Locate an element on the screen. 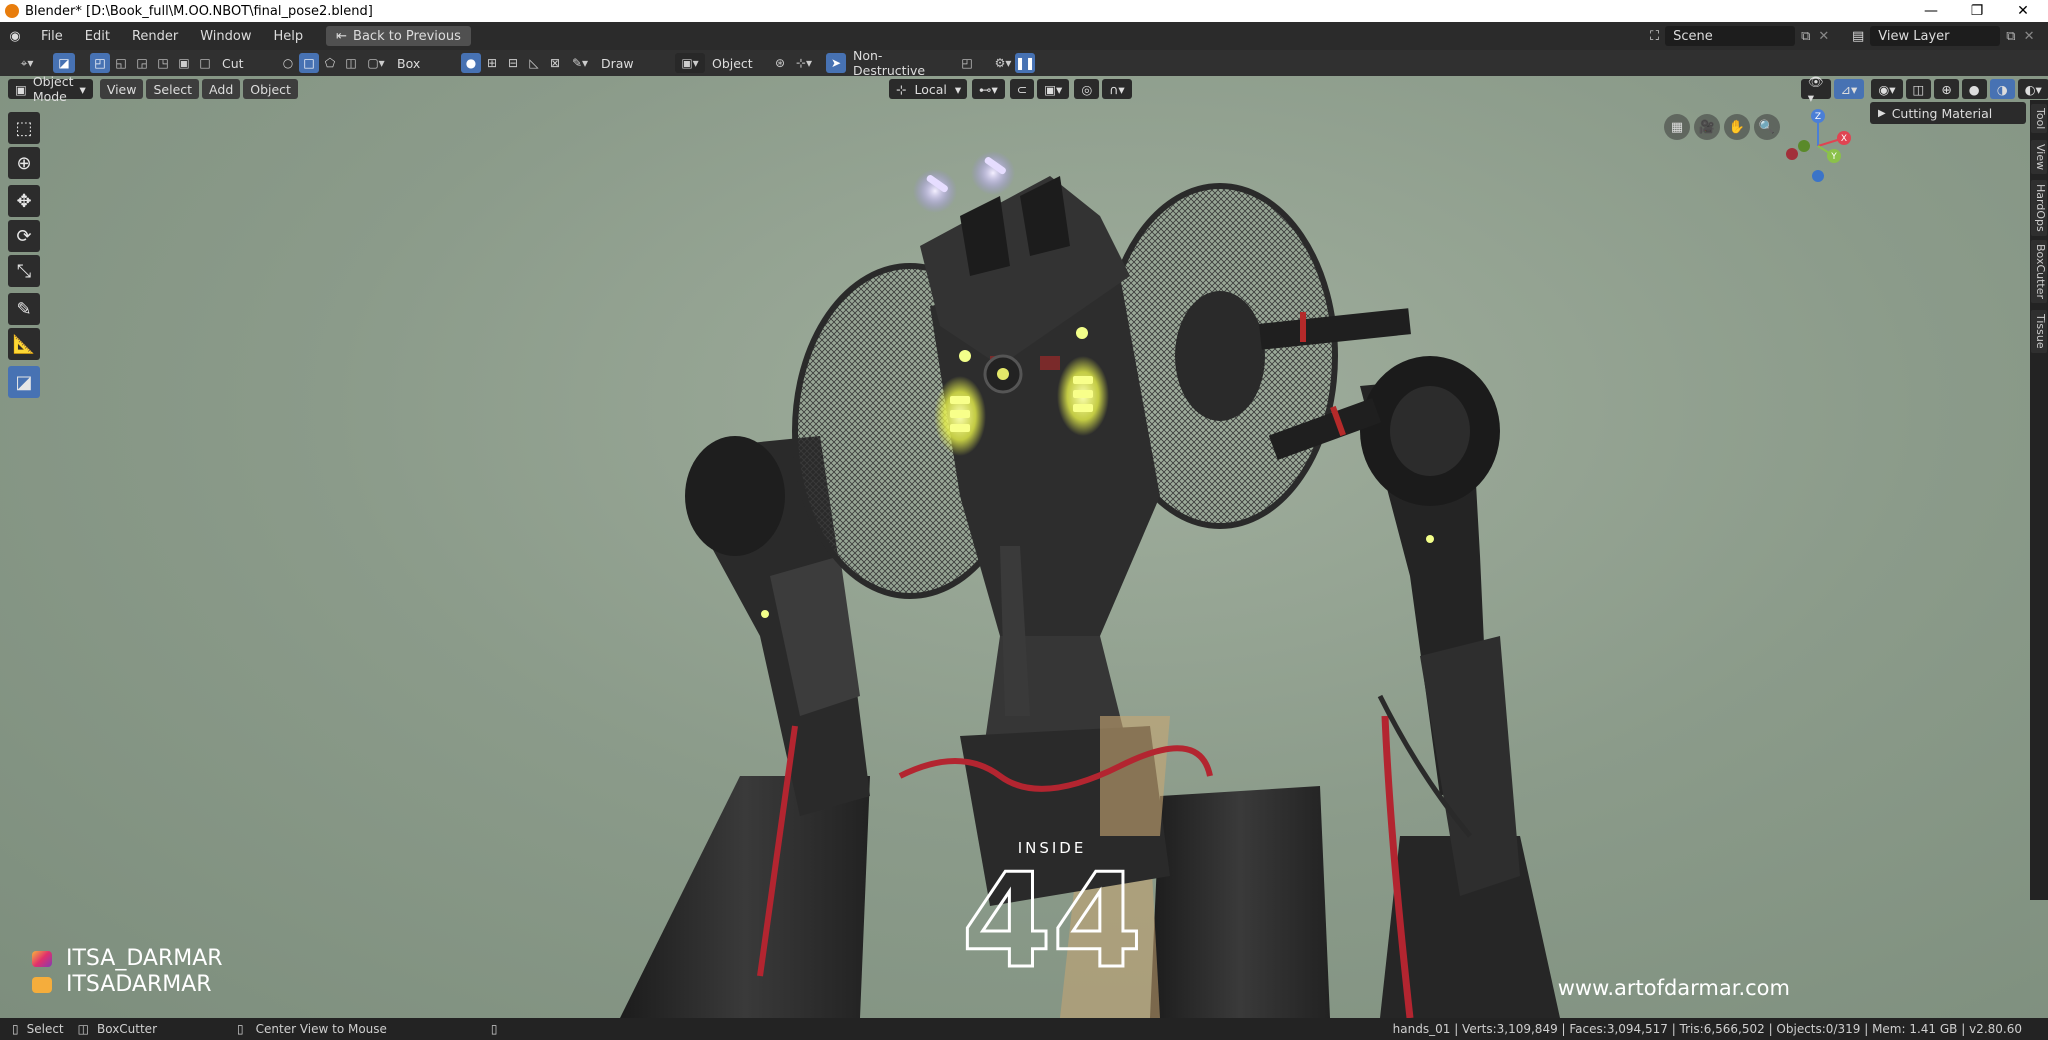  menu-select: Select is located at coordinates (173, 89).